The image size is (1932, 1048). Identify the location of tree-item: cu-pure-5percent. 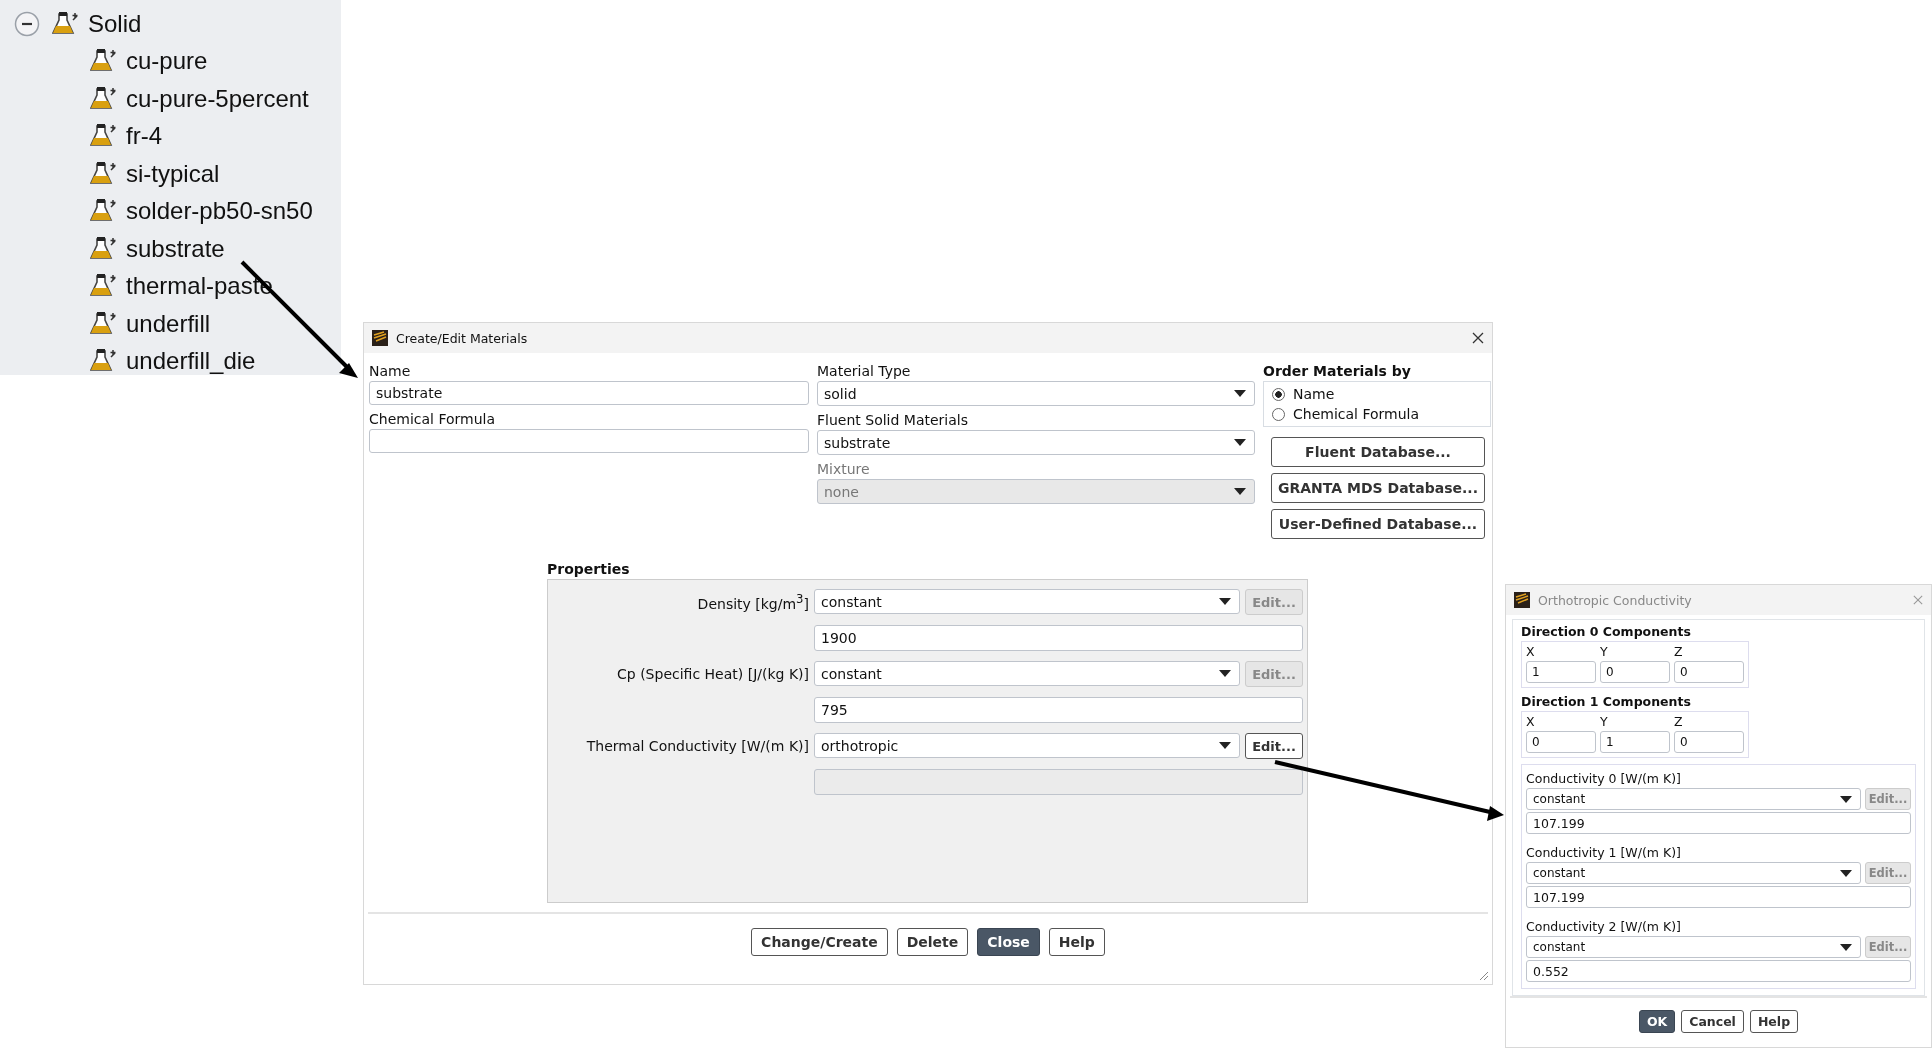
(217, 98).